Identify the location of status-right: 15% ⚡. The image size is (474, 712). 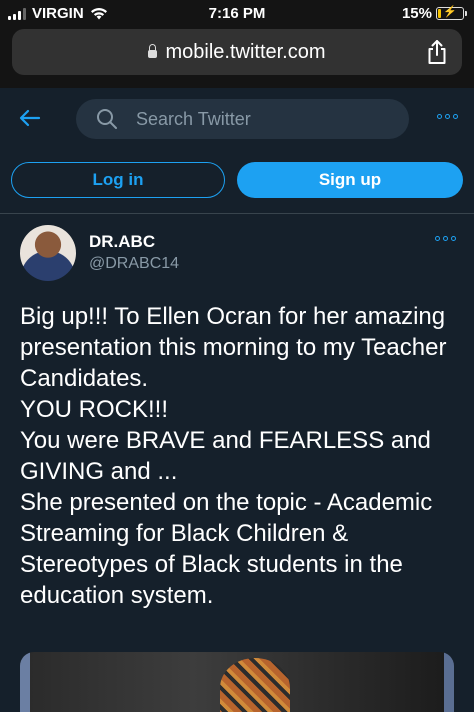
(434, 13).